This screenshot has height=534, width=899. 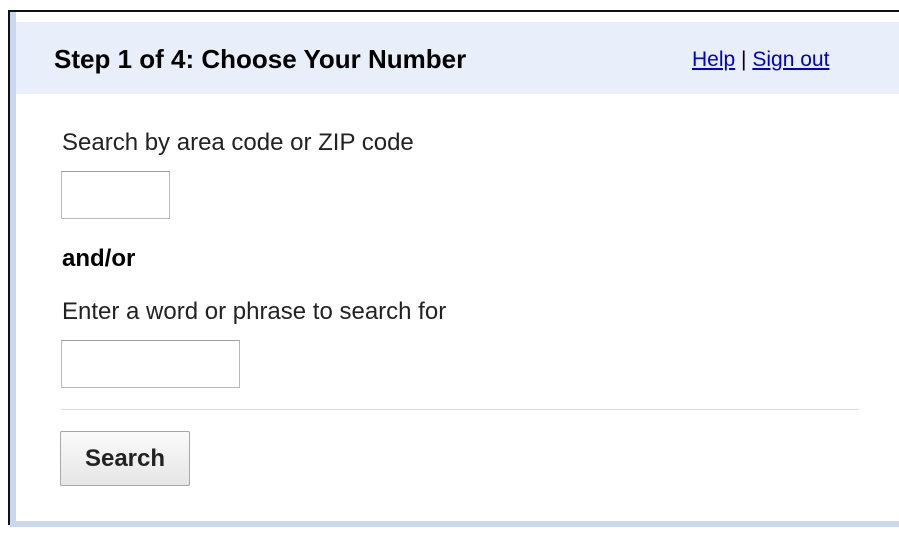 What do you see at coordinates (260, 59) in the screenshot?
I see `page-title: Step 1 of 4: Choose Your Number` at bounding box center [260, 59].